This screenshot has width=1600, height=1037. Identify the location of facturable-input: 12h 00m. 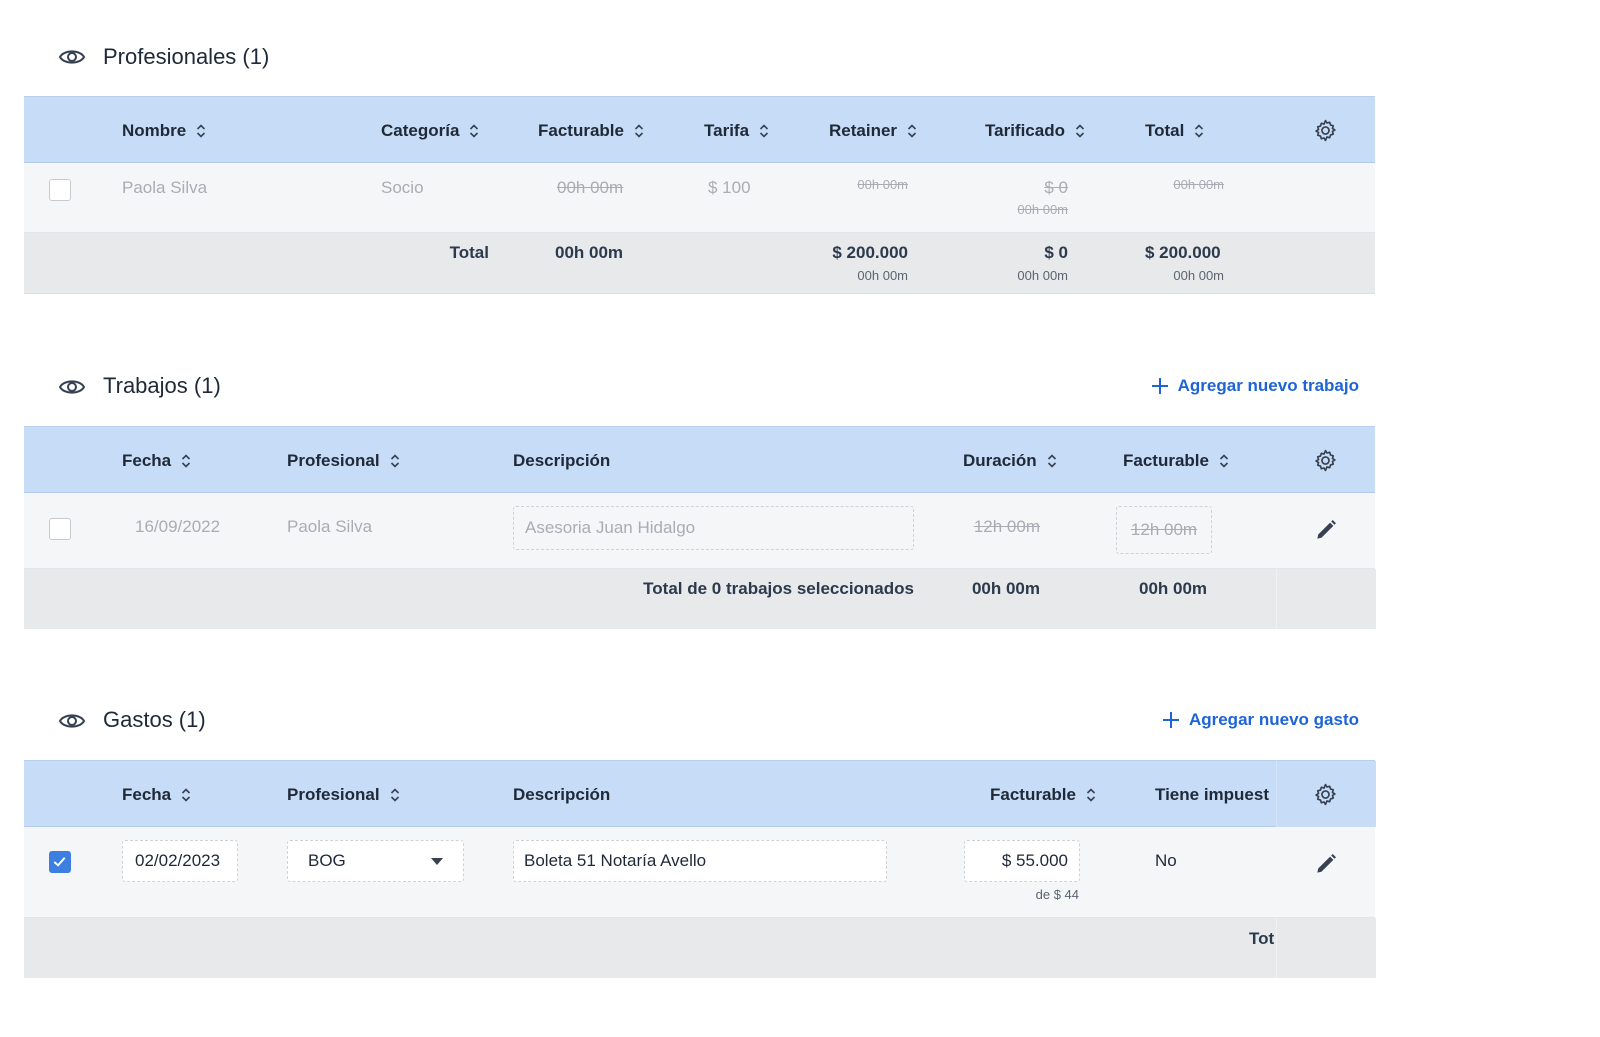
(1164, 530).